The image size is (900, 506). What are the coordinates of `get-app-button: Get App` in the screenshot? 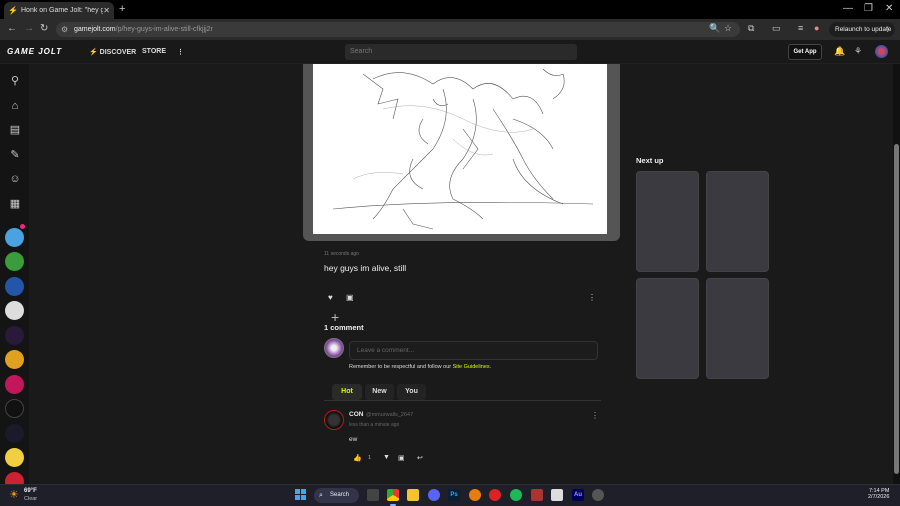 It's located at (805, 52).